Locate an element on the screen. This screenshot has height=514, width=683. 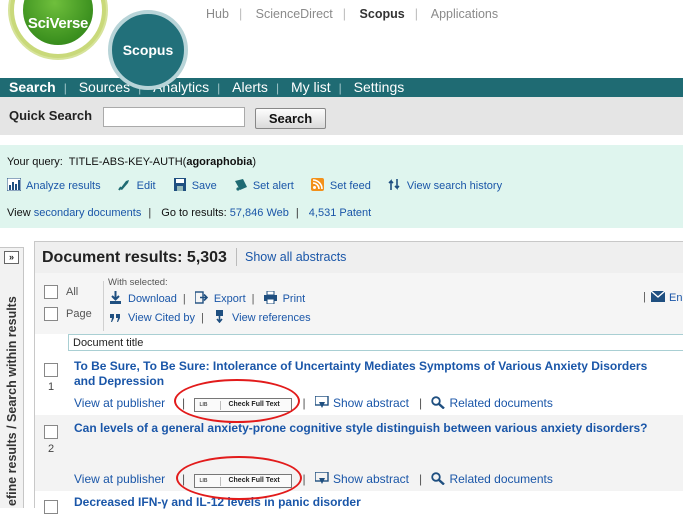
top-link-scopus: Scopus is located at coordinates (382, 14).